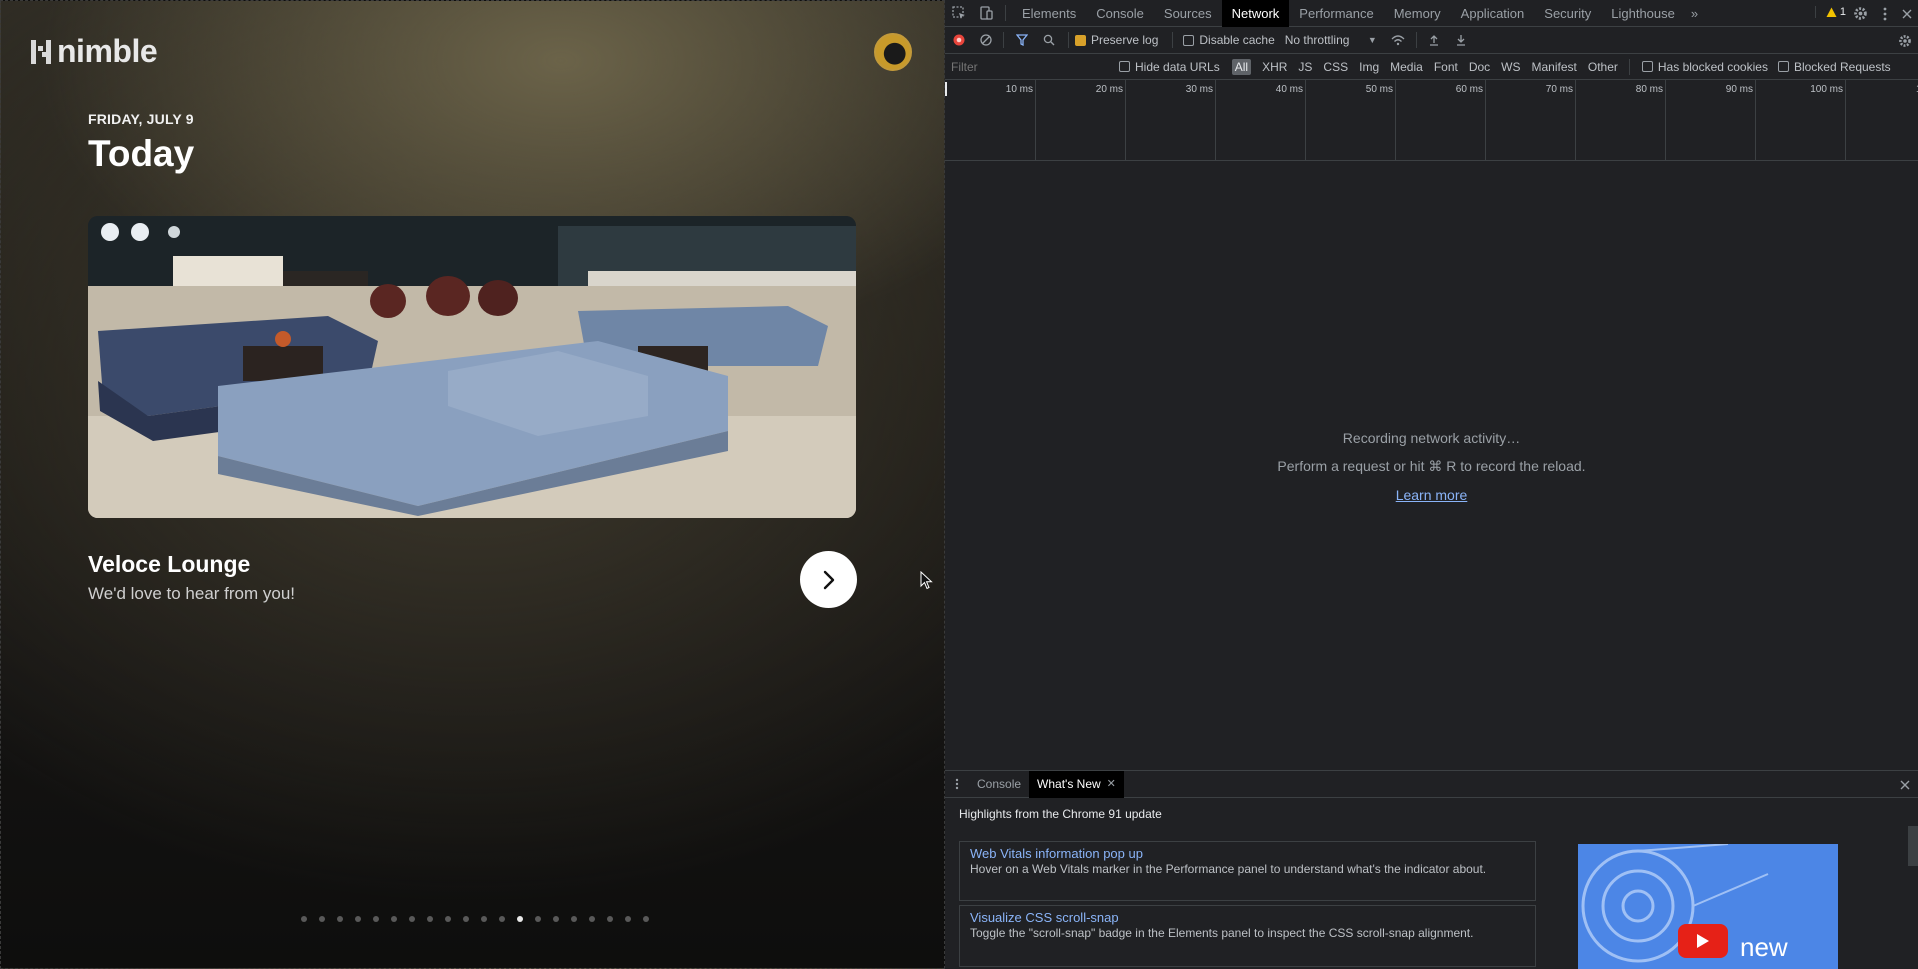  Describe the element at coordinates (1406, 67) in the screenshot. I see `type-filter-media: Media` at that location.